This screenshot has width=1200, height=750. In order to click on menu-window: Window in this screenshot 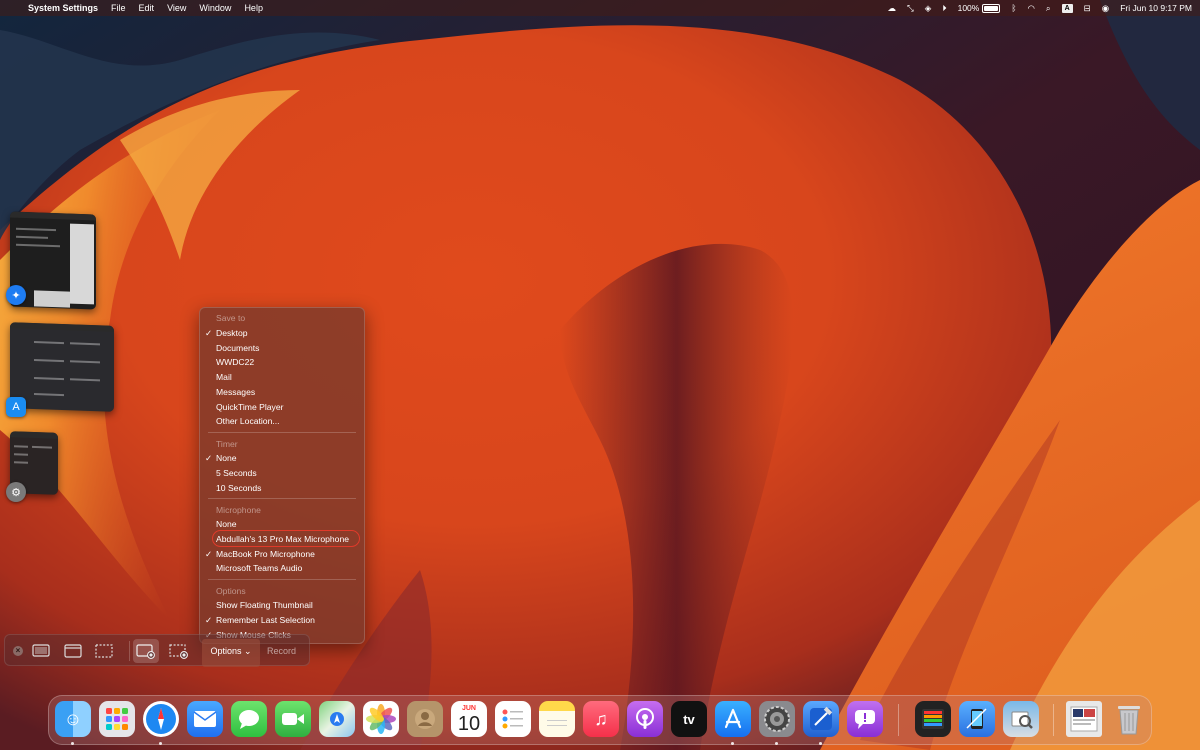, I will do `click(215, 8)`.